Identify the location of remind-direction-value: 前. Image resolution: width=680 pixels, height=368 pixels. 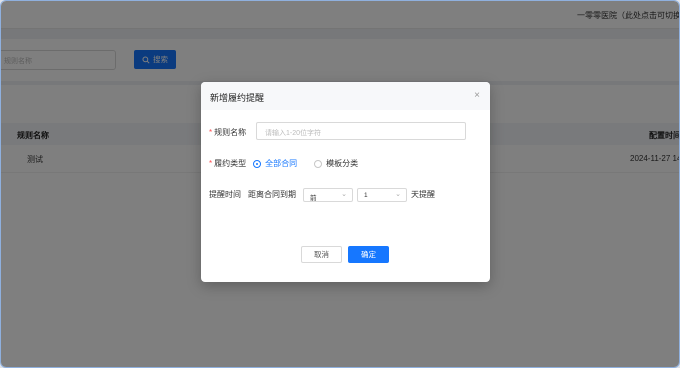
(313, 198).